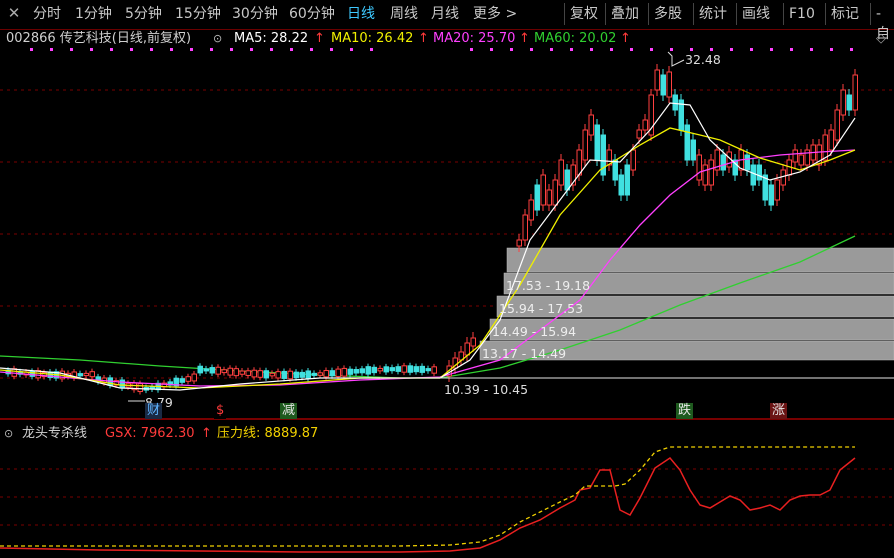 The height and width of the screenshot is (558, 894). I want to click on volume-profile-label-4: 13.17 - 14.49, so click(524, 353).